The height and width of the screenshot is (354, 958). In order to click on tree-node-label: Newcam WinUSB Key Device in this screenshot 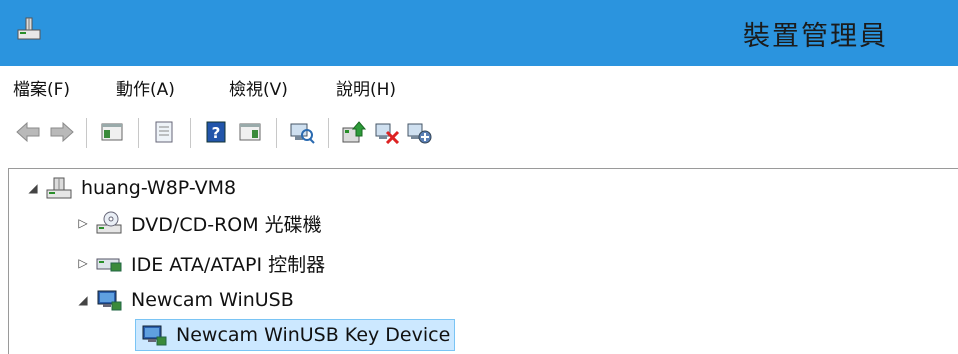, I will do `click(313, 335)`.